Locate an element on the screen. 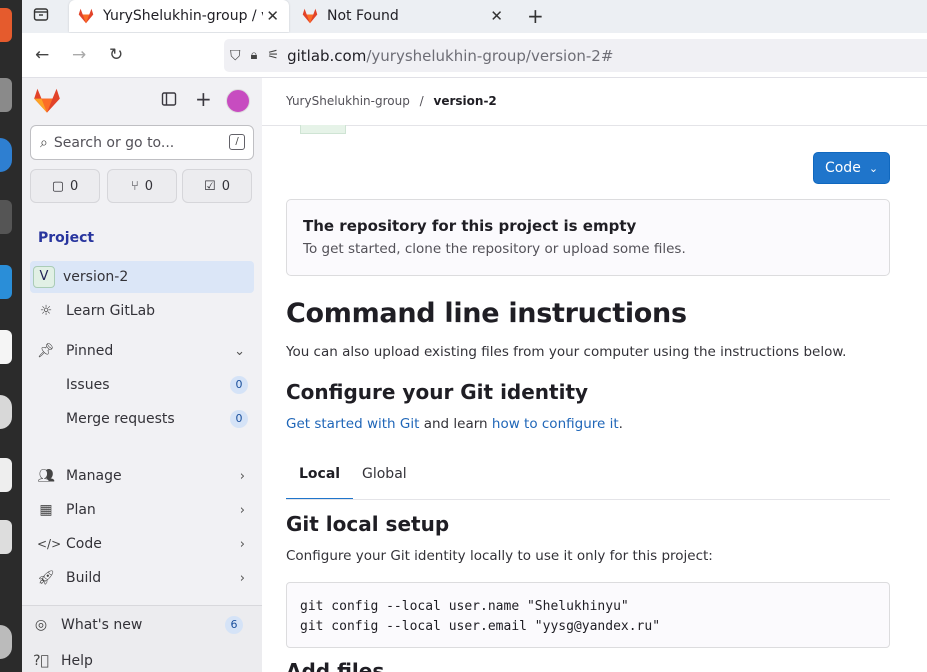 The width and height of the screenshot is (927, 672). sidebar-item-label: Merge requests is located at coordinates (120, 419).